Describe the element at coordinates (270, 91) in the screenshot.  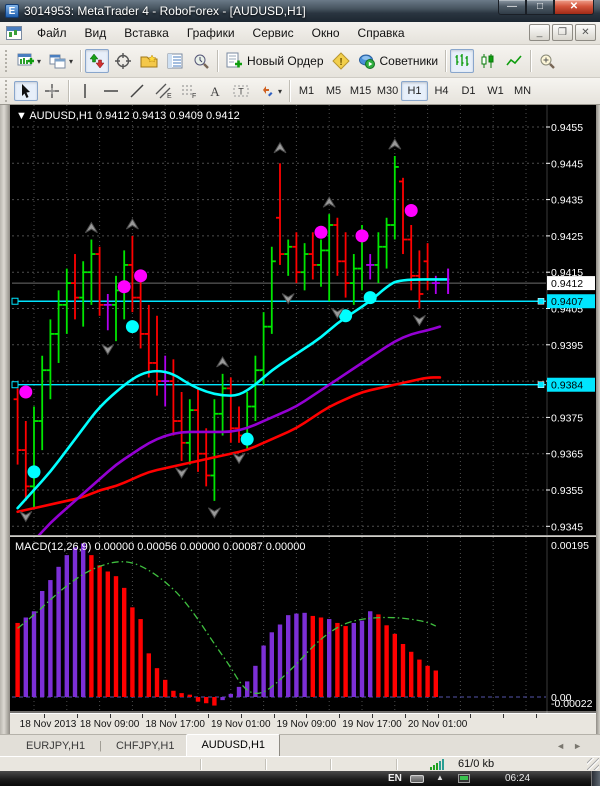
I see `arrows-button: ▾` at that location.